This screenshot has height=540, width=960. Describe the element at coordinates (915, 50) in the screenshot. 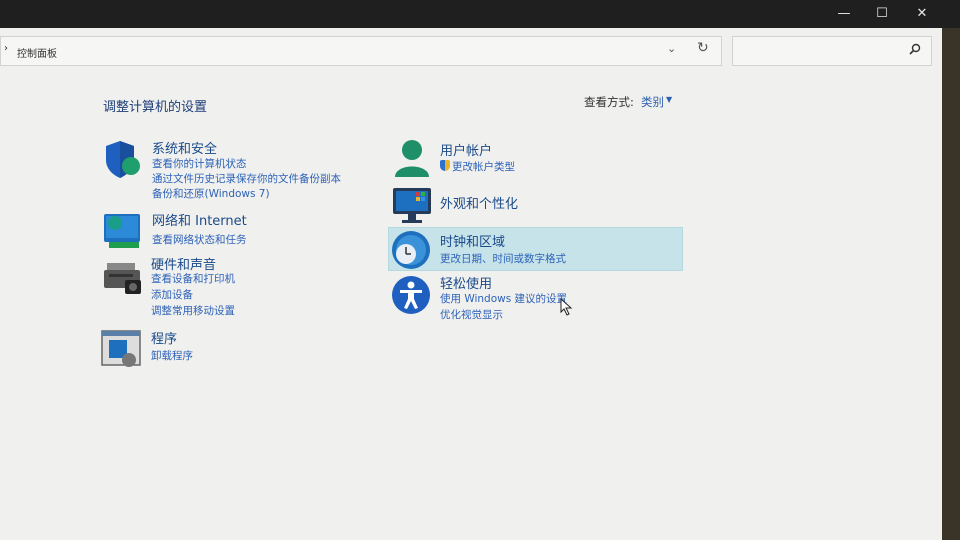

I see `search-icon` at that location.